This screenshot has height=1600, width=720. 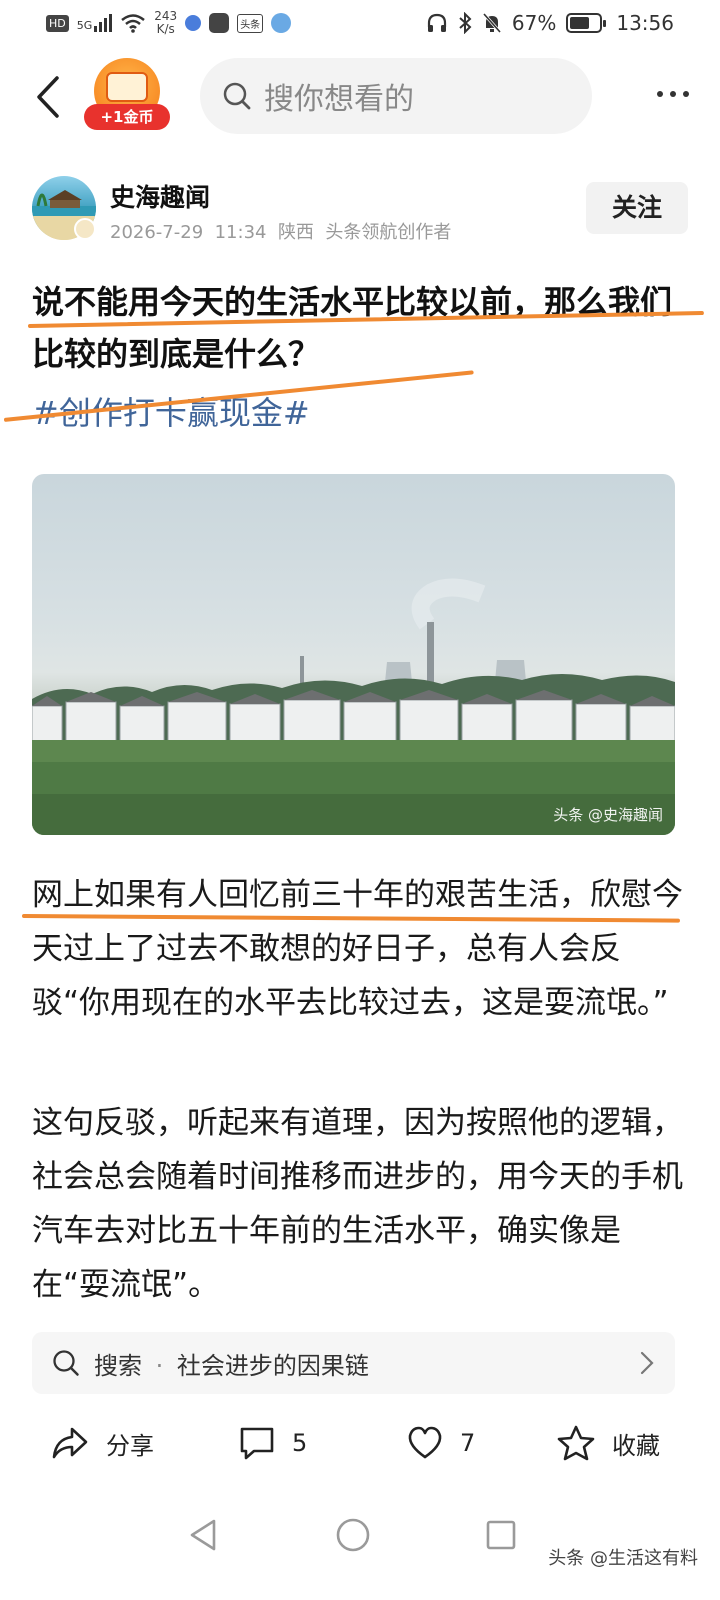 What do you see at coordinates (353, 706) in the screenshot?
I see `village-photo` at bounding box center [353, 706].